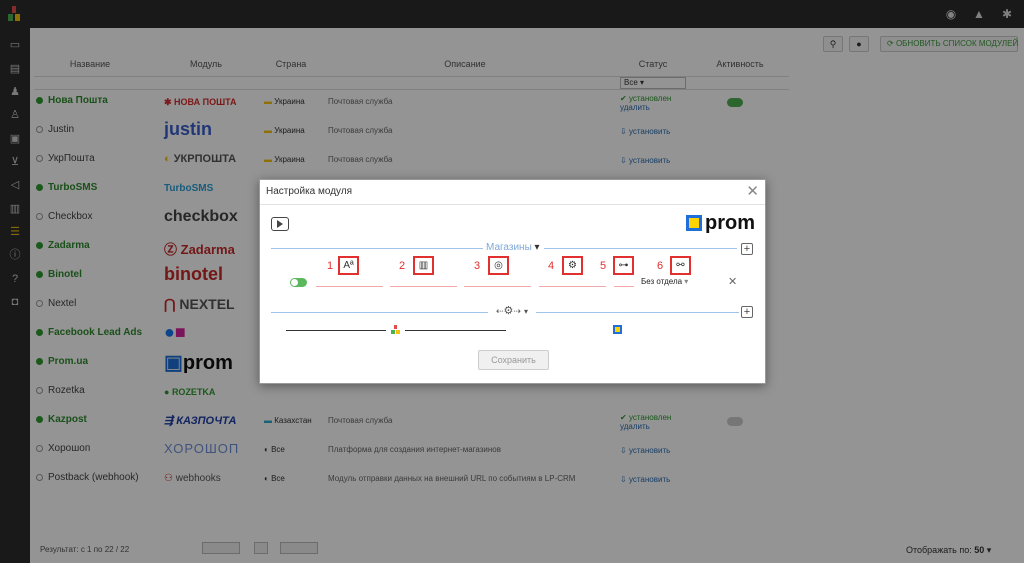 This screenshot has width=1024, height=563. I want to click on shops-section-toggle: Магазины ▾, so click(513, 247).